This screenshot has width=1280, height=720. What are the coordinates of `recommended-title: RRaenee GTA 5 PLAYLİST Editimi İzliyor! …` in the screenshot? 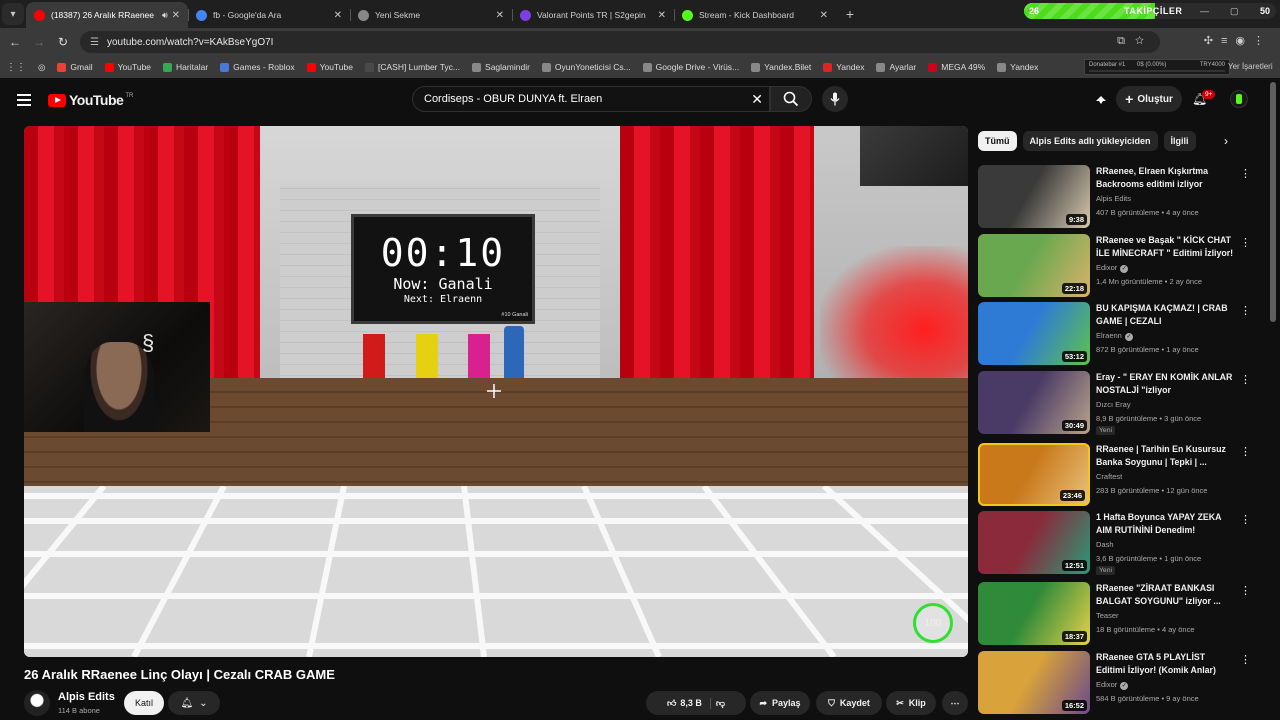 It's located at (1166, 664).